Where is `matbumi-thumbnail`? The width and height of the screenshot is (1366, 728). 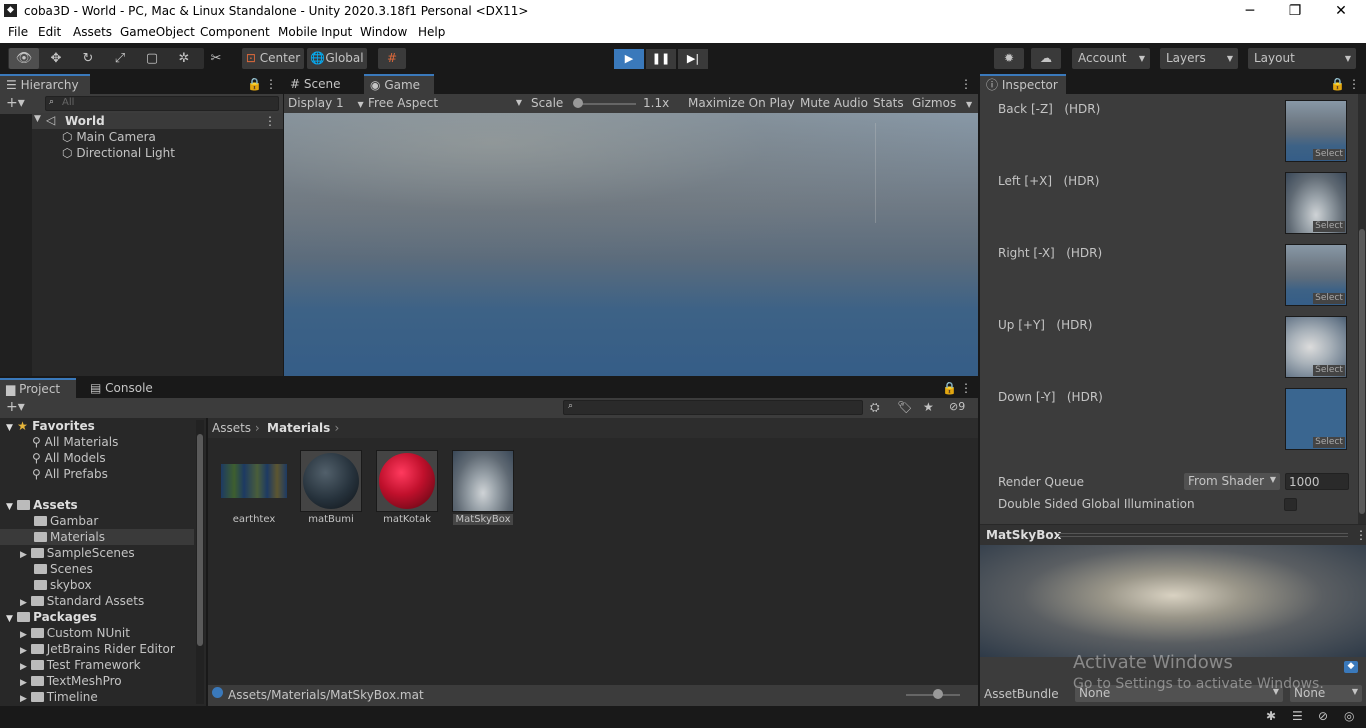
matbumi-thumbnail is located at coordinates (331, 481).